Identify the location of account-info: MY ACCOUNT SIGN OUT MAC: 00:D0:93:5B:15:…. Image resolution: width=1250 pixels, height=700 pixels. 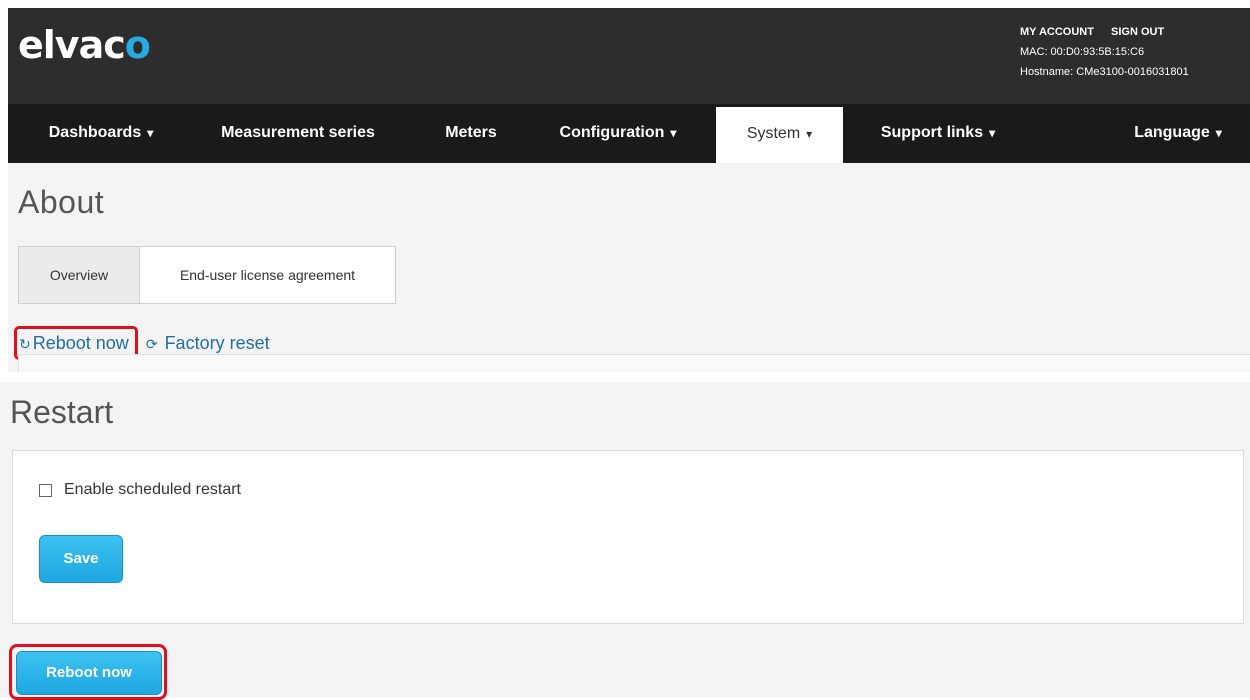
(1130, 52).